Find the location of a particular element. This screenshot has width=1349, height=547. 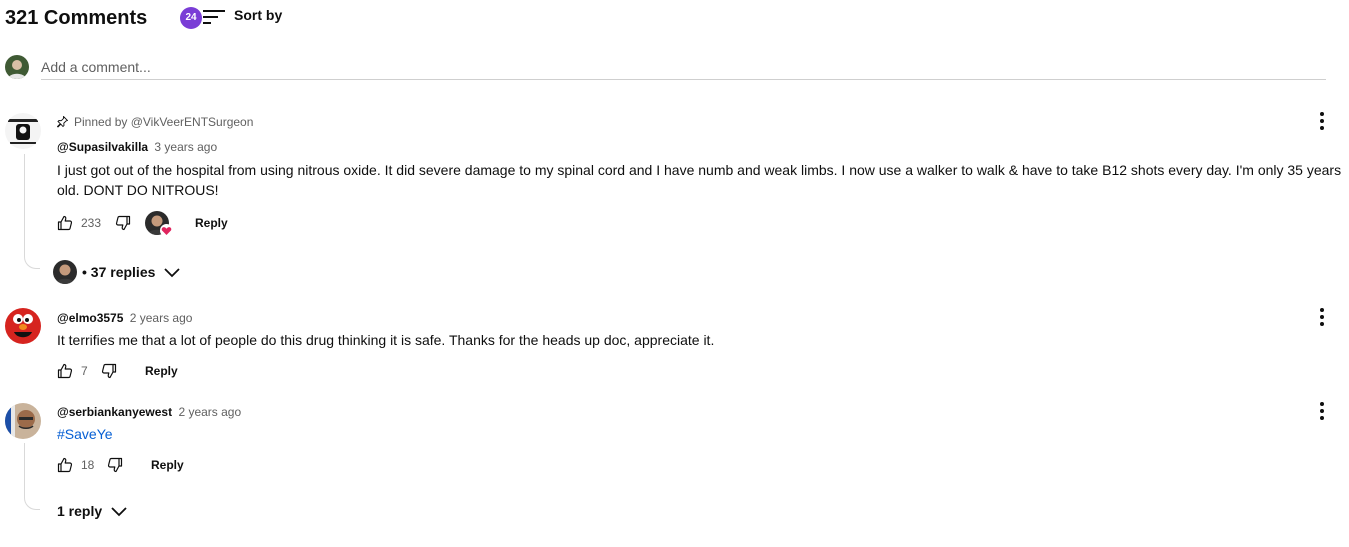

sort-icon is located at coordinates (214, 17).